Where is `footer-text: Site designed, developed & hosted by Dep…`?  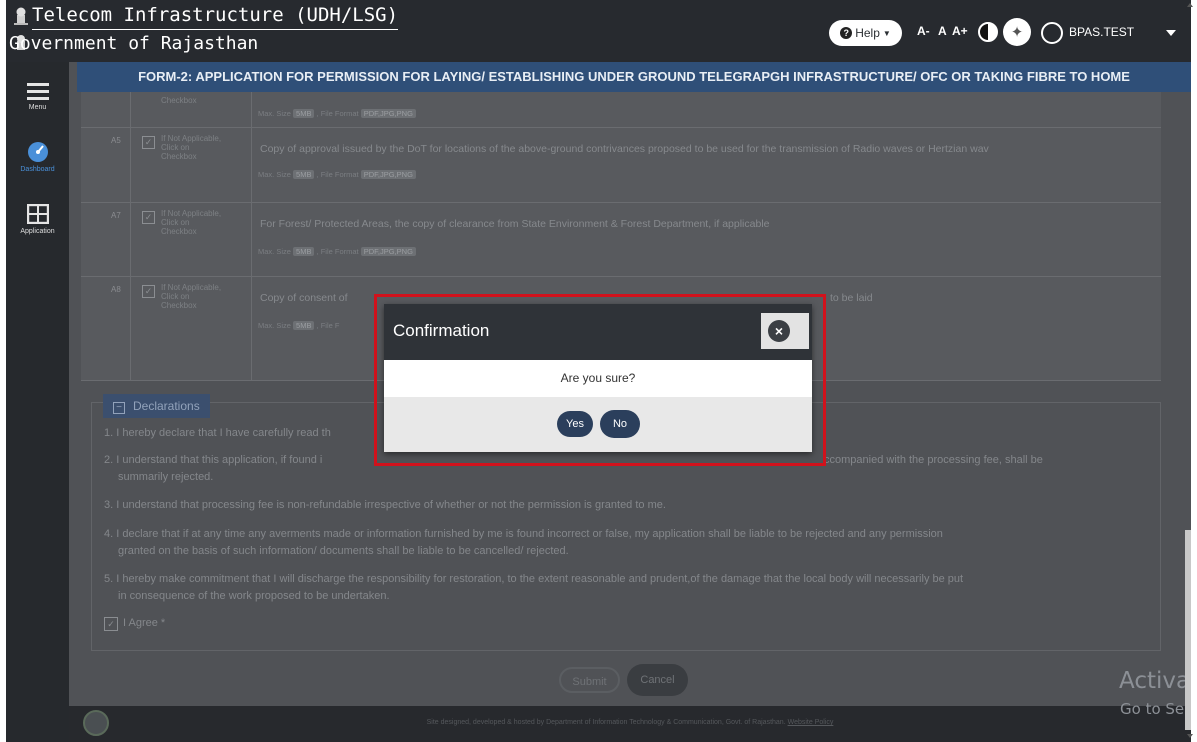
footer-text: Site designed, developed & hosted by Dep… is located at coordinates (630, 722).